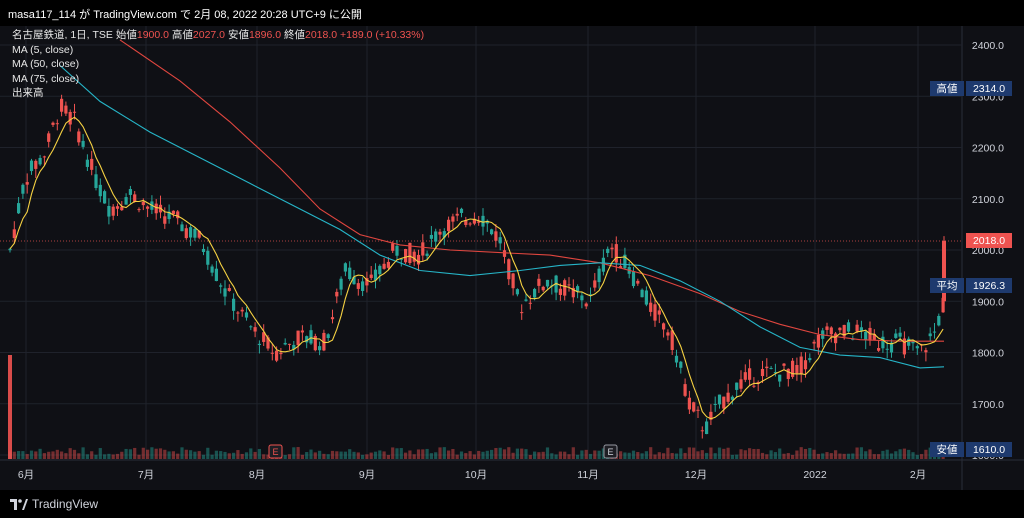 The width and height of the screenshot is (1024, 518). Describe the element at coordinates (218, 50) in the screenshot. I see `legend-ma5: MA (5, close)` at that location.